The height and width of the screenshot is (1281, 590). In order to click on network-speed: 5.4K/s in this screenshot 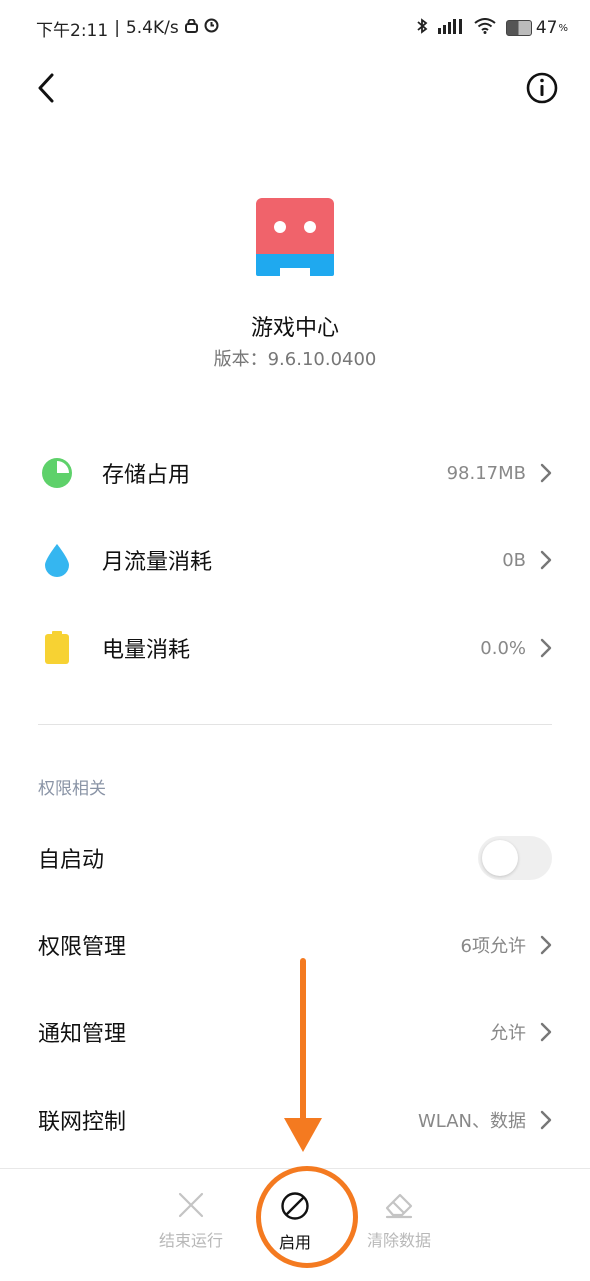, I will do `click(152, 28)`.